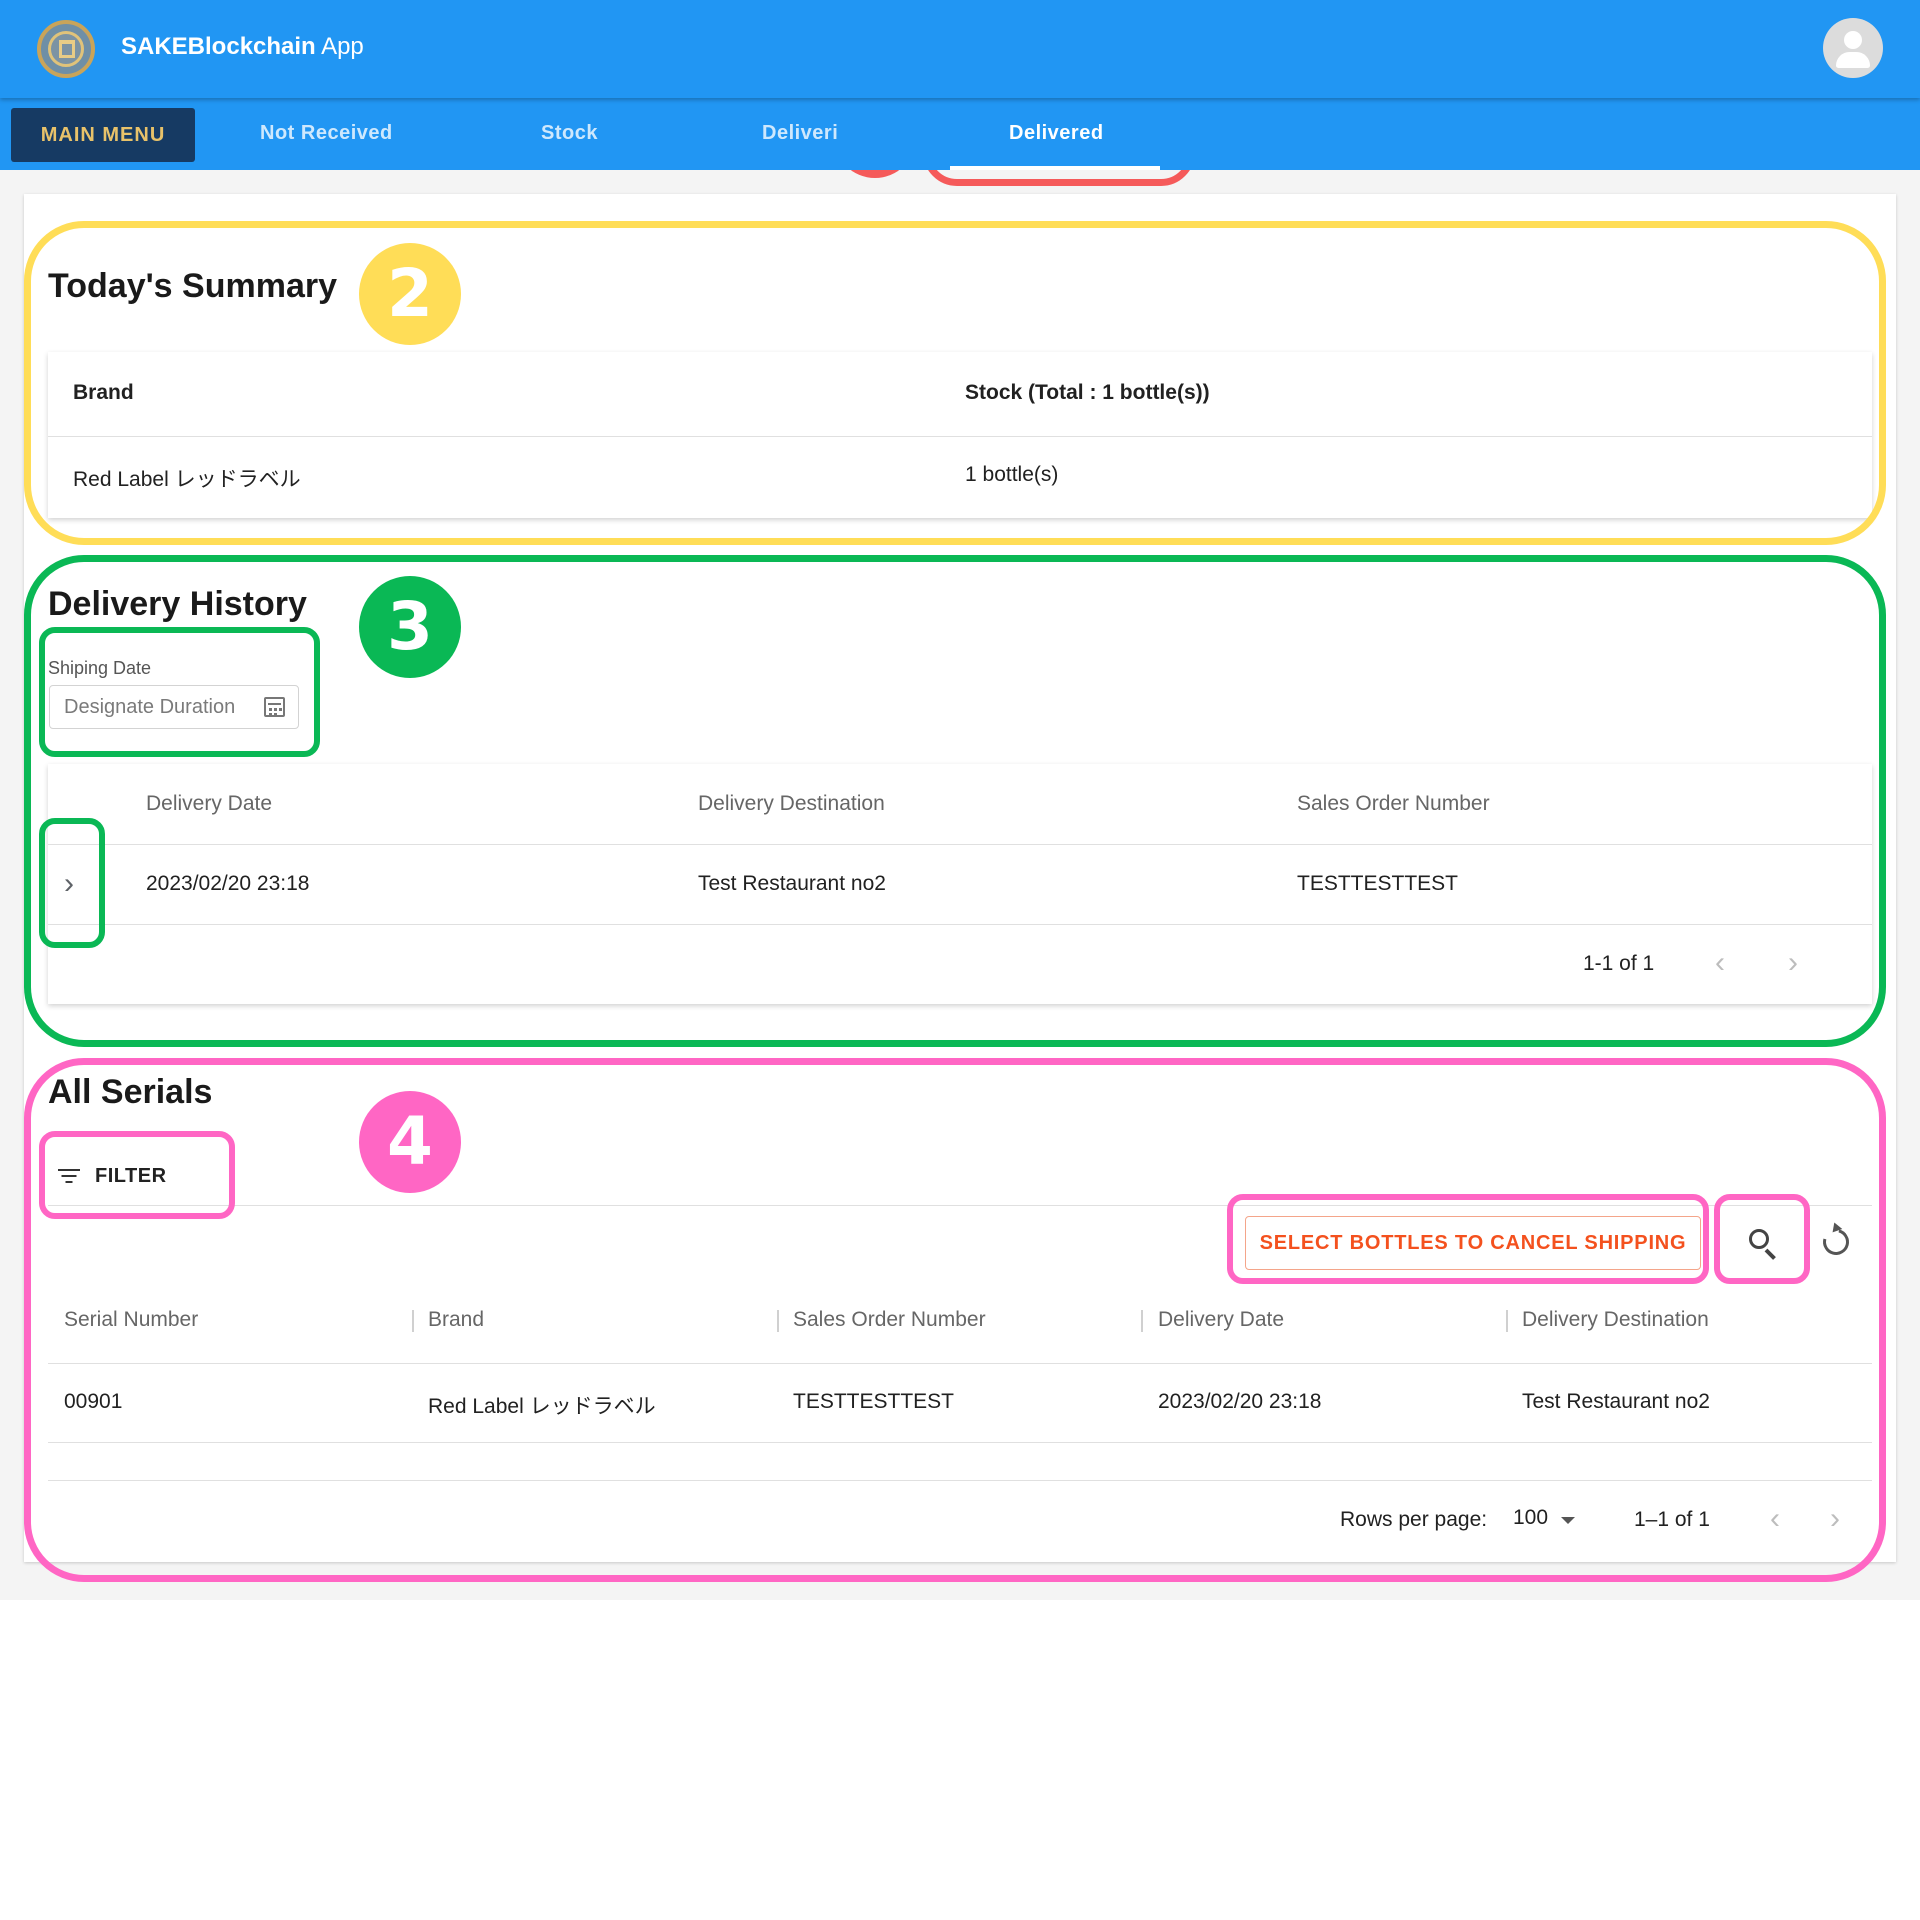 The image size is (1920, 1920). What do you see at coordinates (1530, 1518) in the screenshot?
I see `rows-per-page-select: 100` at bounding box center [1530, 1518].